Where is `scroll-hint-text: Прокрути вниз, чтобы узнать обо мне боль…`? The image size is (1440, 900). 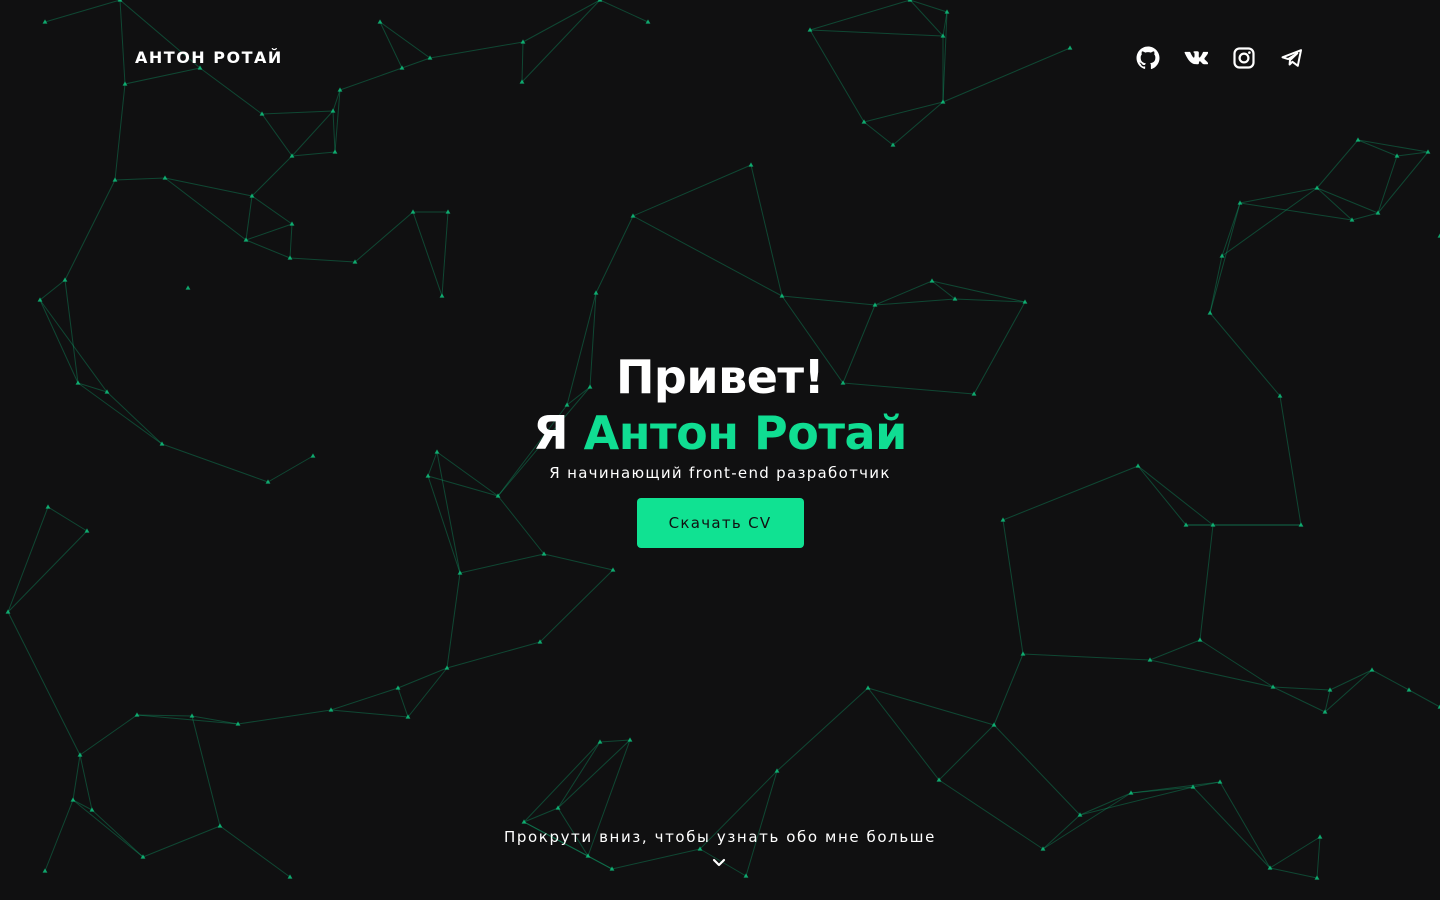
scroll-hint-text: Прокрути вниз, чтобы узнать обо мне боль… is located at coordinates (720, 837).